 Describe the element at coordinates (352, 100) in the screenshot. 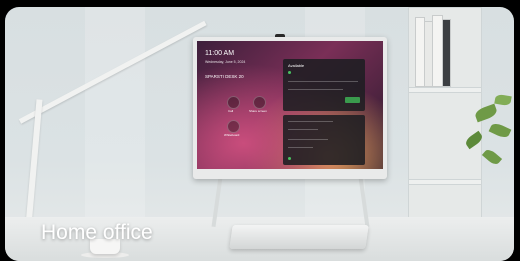

I see `action-button` at that location.